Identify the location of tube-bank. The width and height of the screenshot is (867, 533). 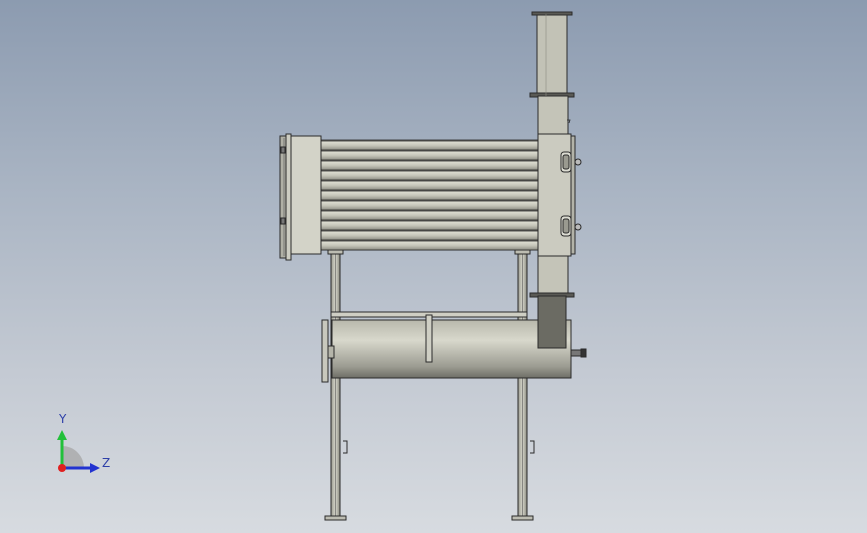
(429, 195).